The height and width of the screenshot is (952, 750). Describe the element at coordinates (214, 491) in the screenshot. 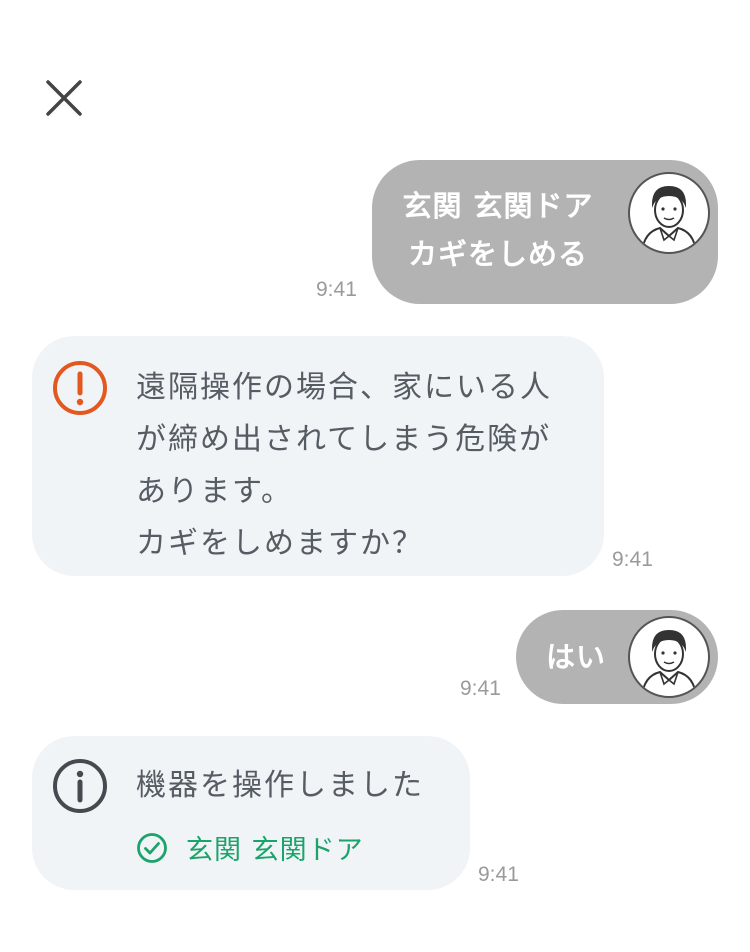

I see `message-line: あります。` at that location.